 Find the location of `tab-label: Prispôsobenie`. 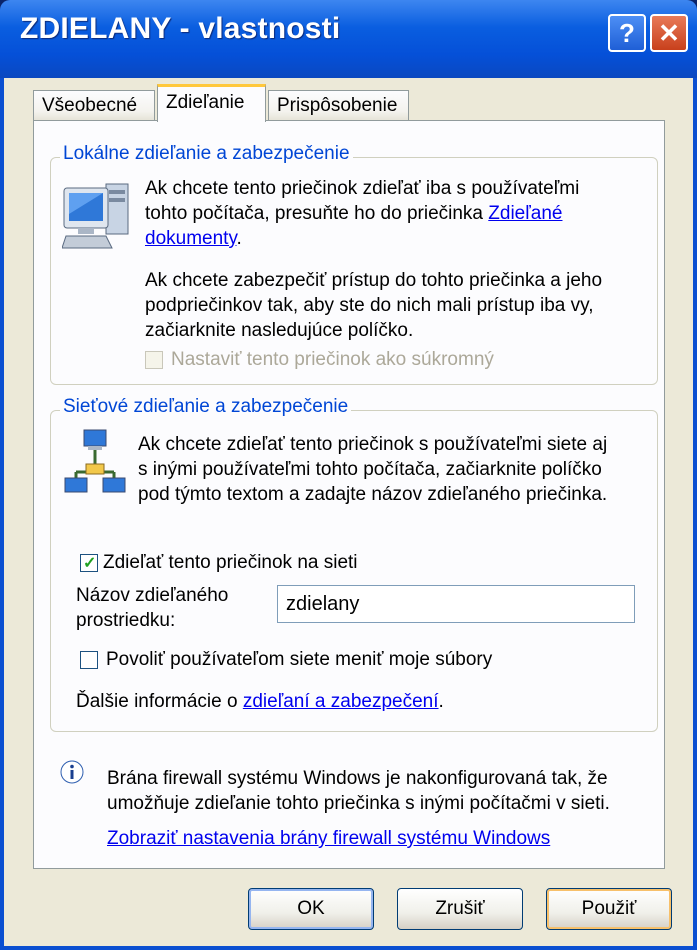

tab-label: Prispôsobenie is located at coordinates (337, 105).